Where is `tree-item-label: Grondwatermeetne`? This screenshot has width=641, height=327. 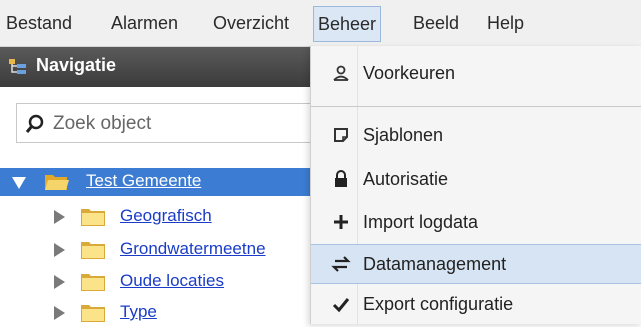 tree-item-label: Grondwatermeetne is located at coordinates (193, 249).